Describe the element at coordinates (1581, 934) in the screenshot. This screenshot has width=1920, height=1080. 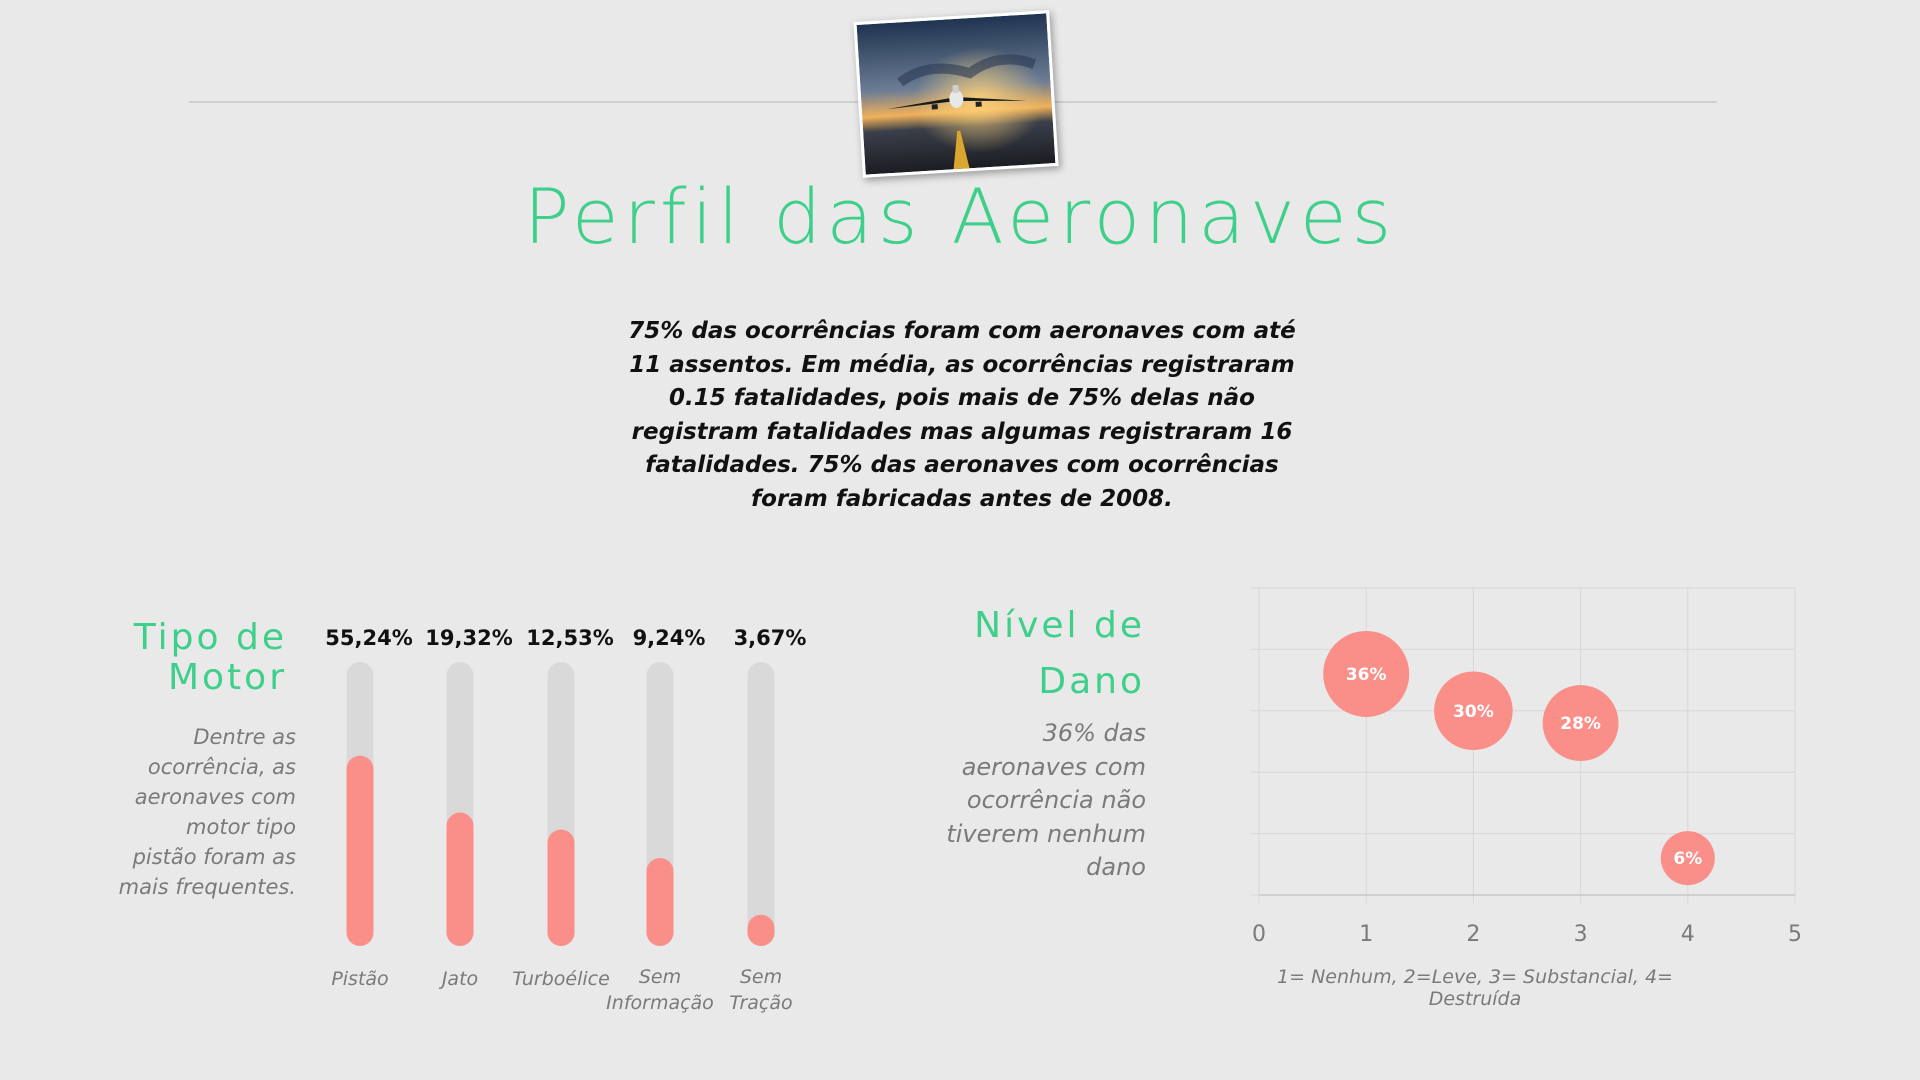
I see `x-tick-label: 3` at that location.